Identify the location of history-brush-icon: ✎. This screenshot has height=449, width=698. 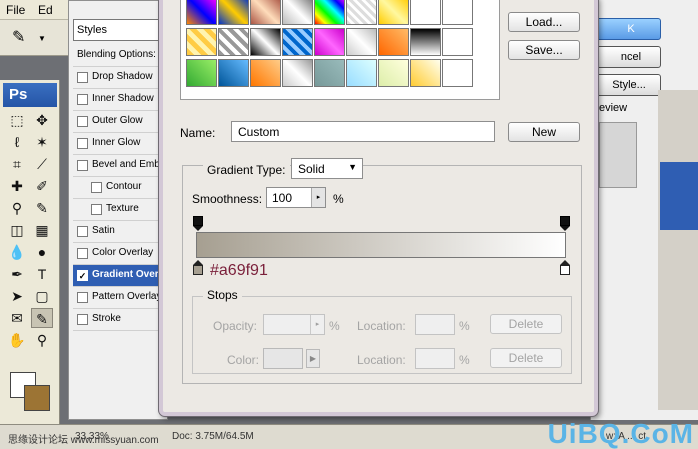
(42, 208).